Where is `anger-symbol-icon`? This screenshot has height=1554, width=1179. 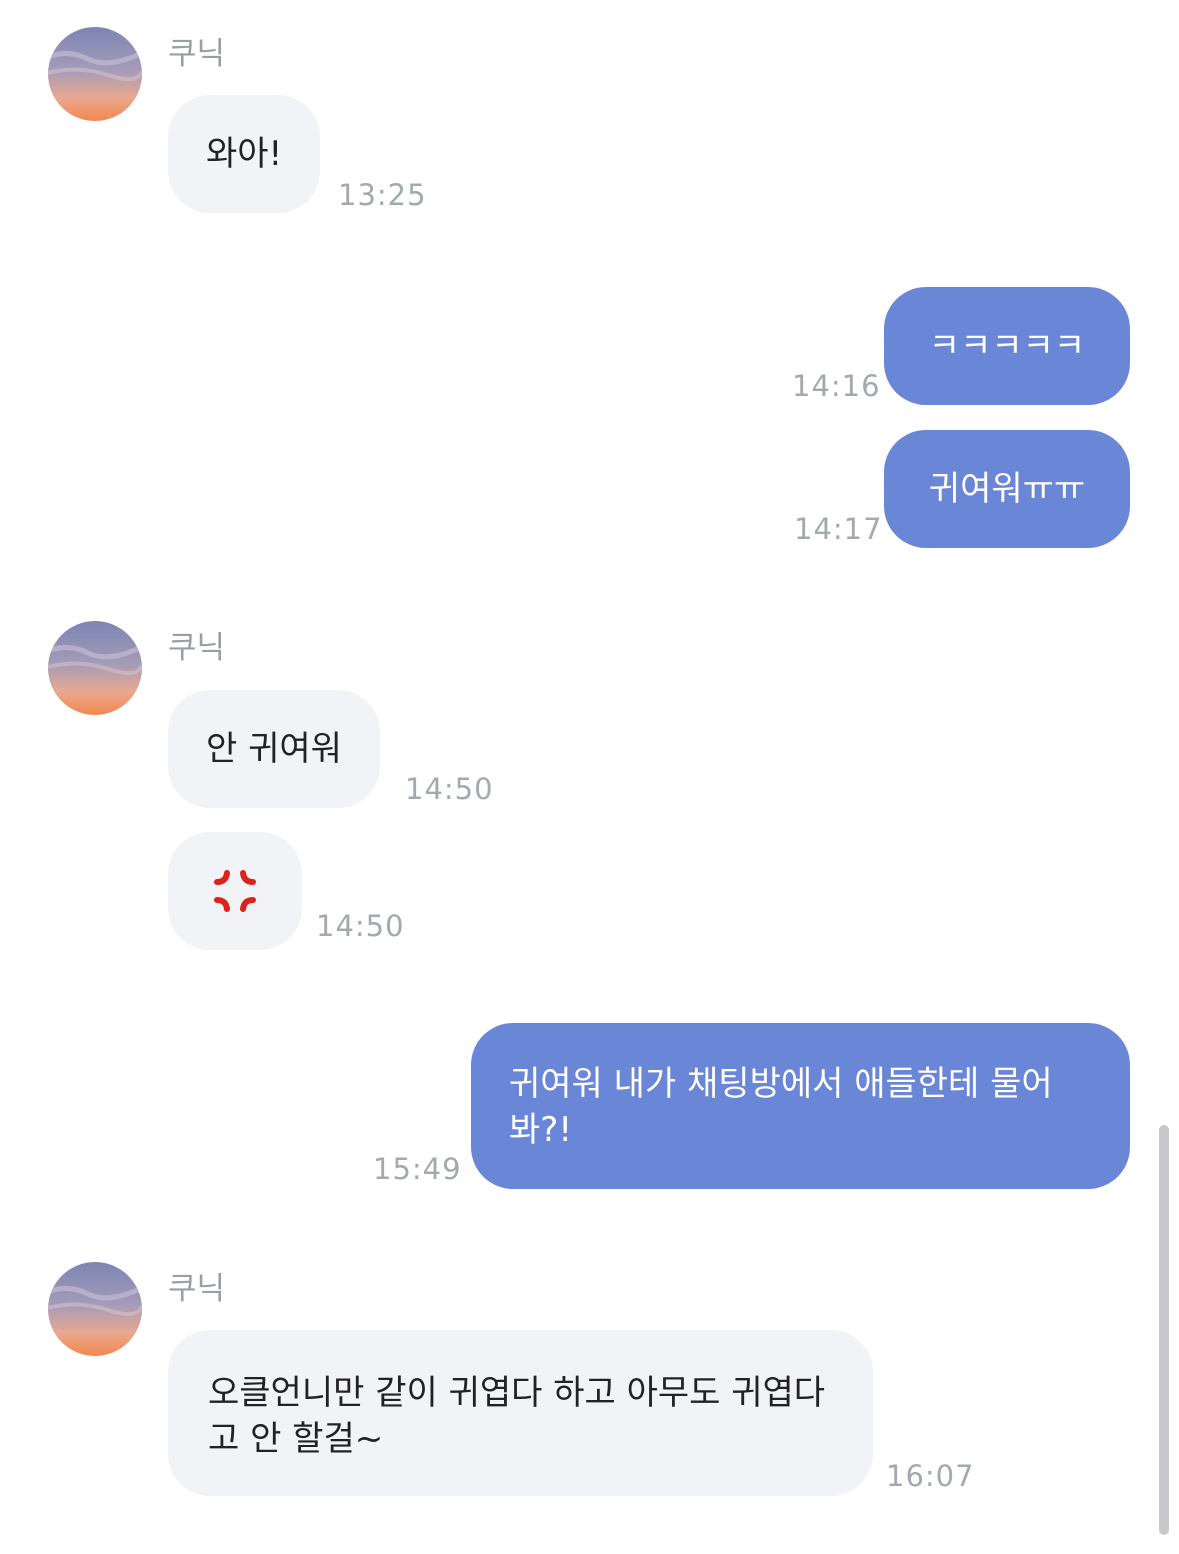 anger-symbol-icon is located at coordinates (235, 891).